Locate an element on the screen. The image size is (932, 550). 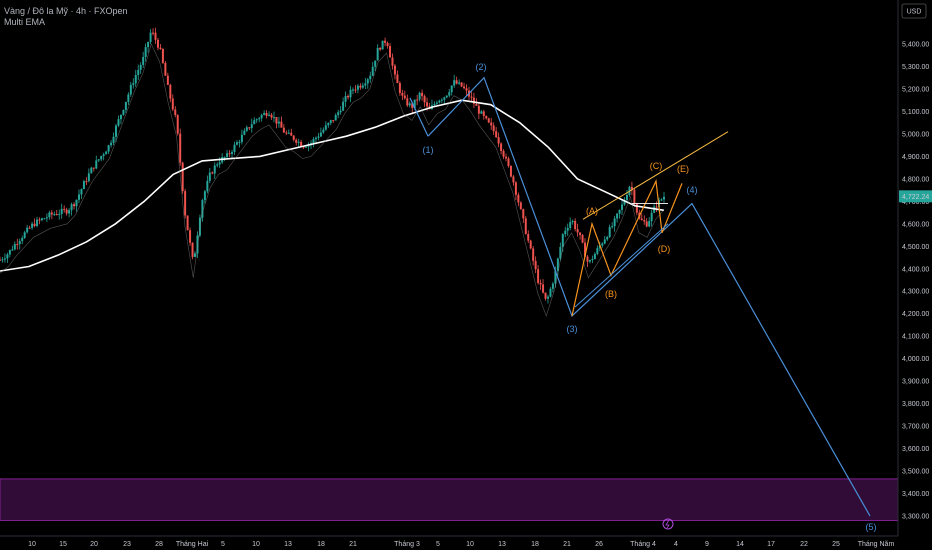
indicator-name: Multi EMA is located at coordinates (66, 22).